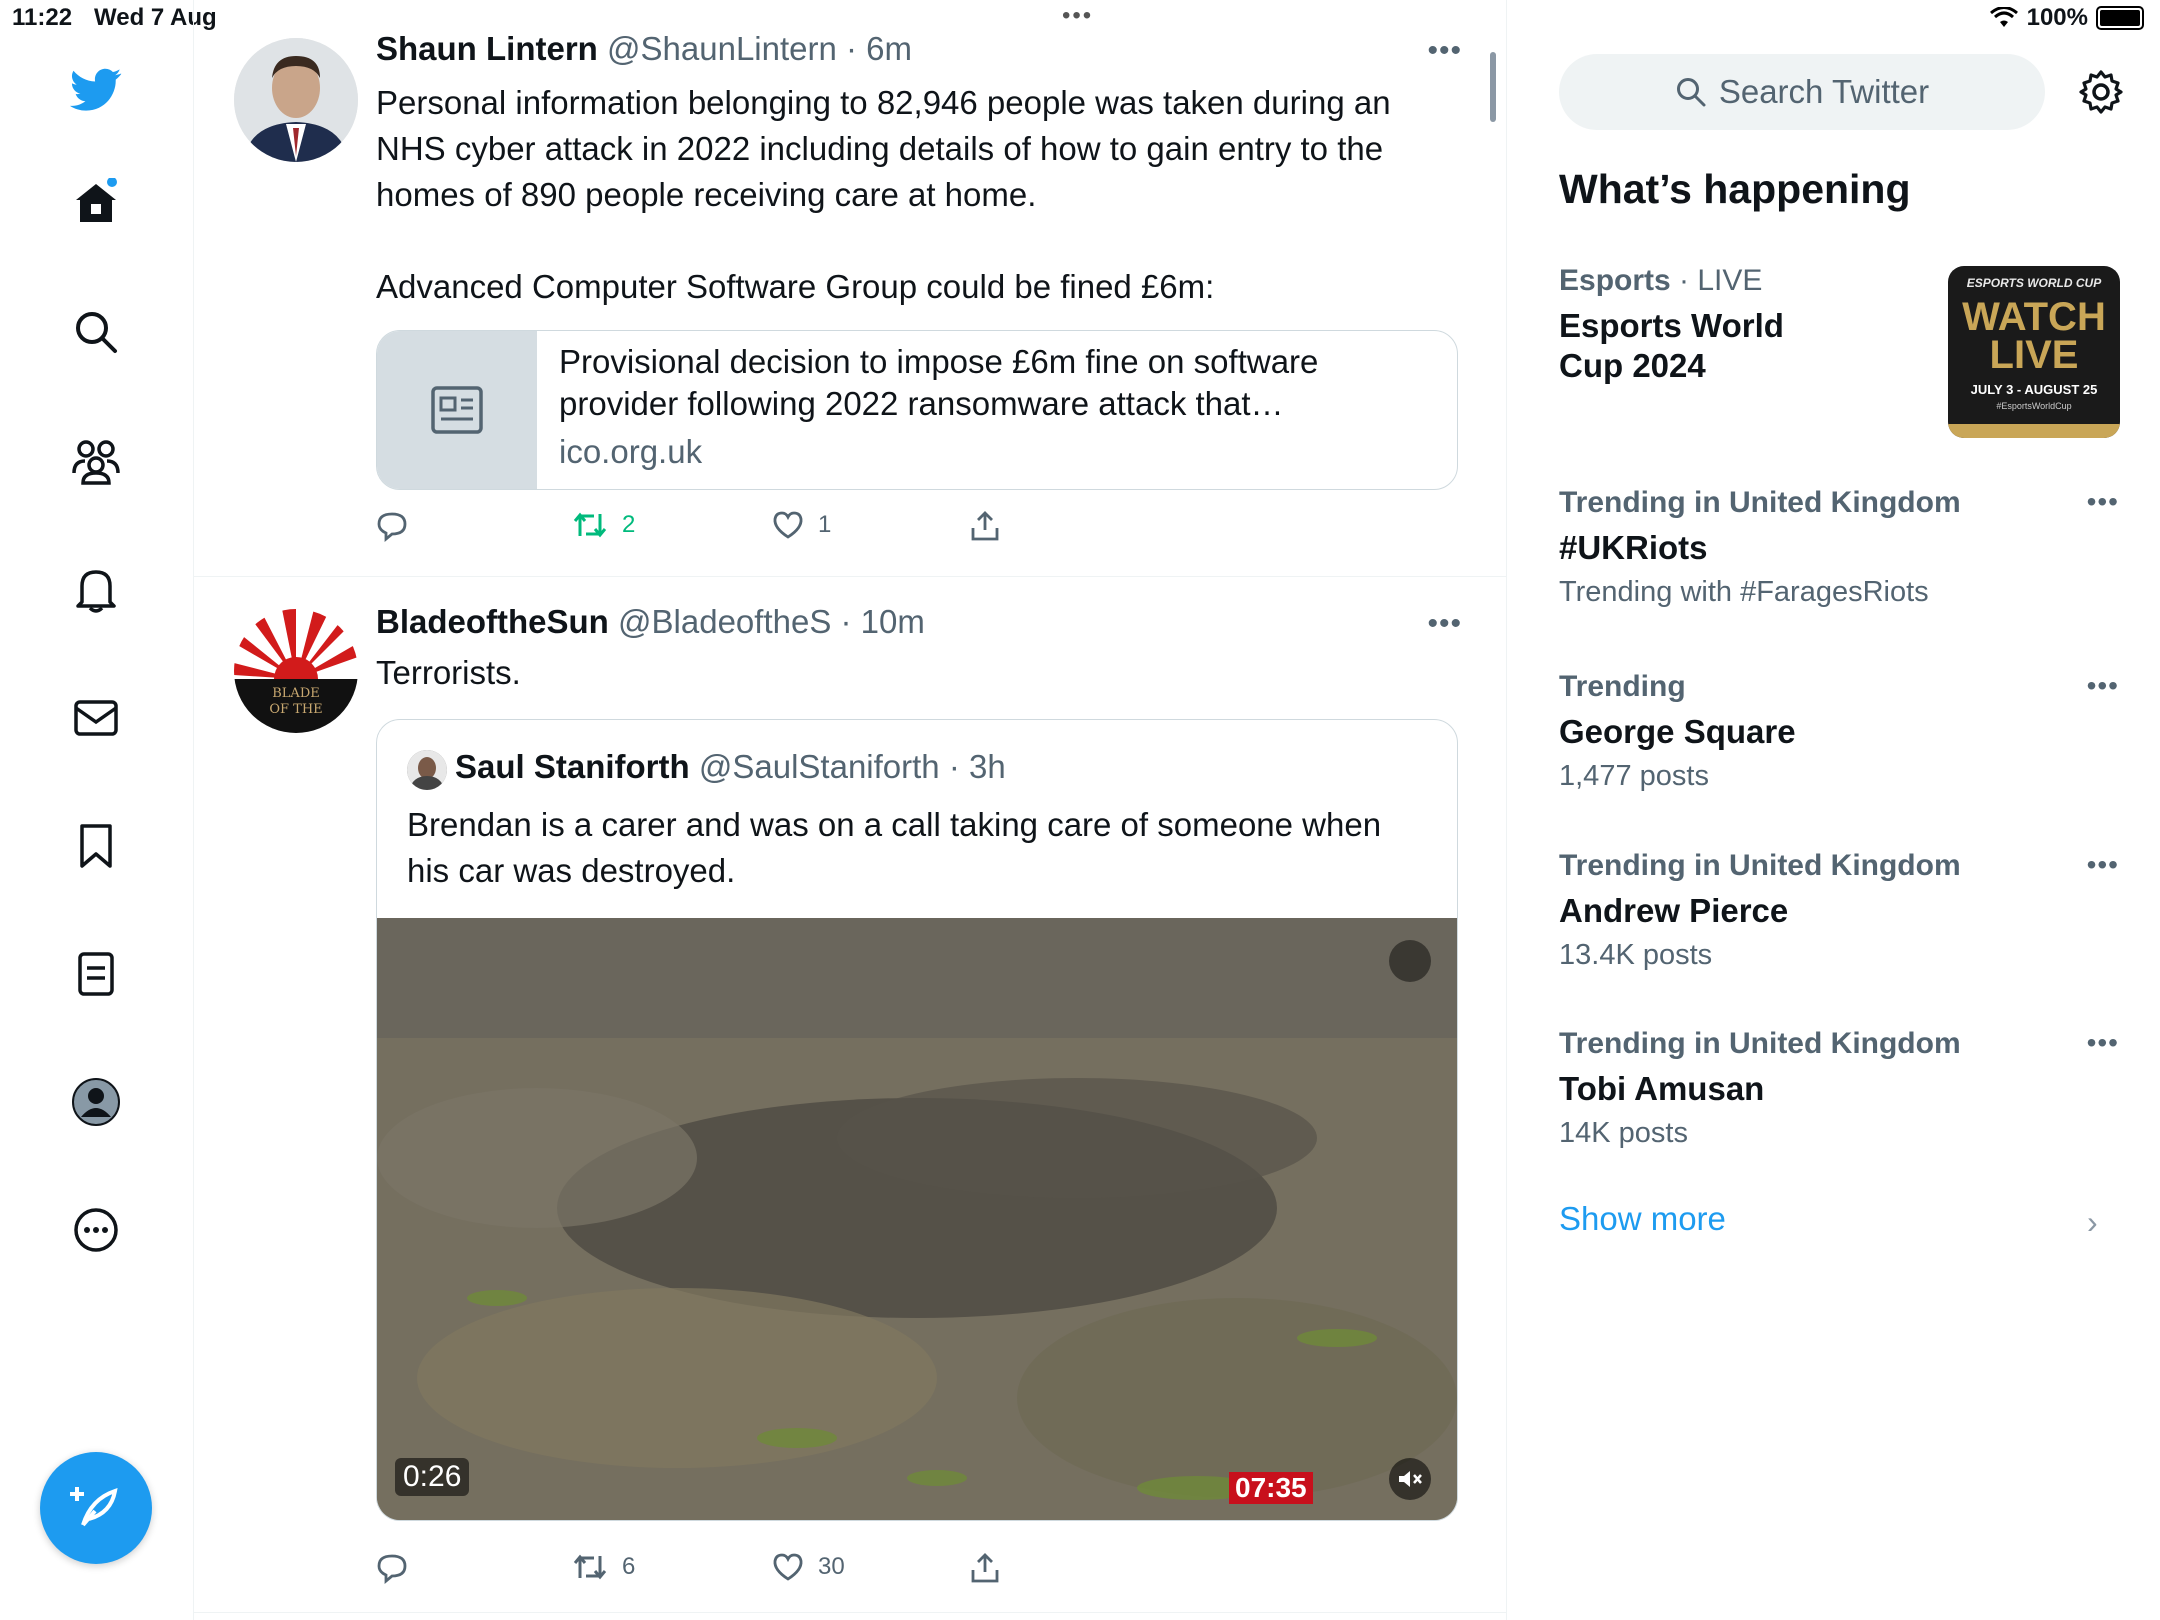 Image resolution: width=2160 pixels, height=1620 pixels. I want to click on trend-sub: 14K posts, so click(1623, 1133).